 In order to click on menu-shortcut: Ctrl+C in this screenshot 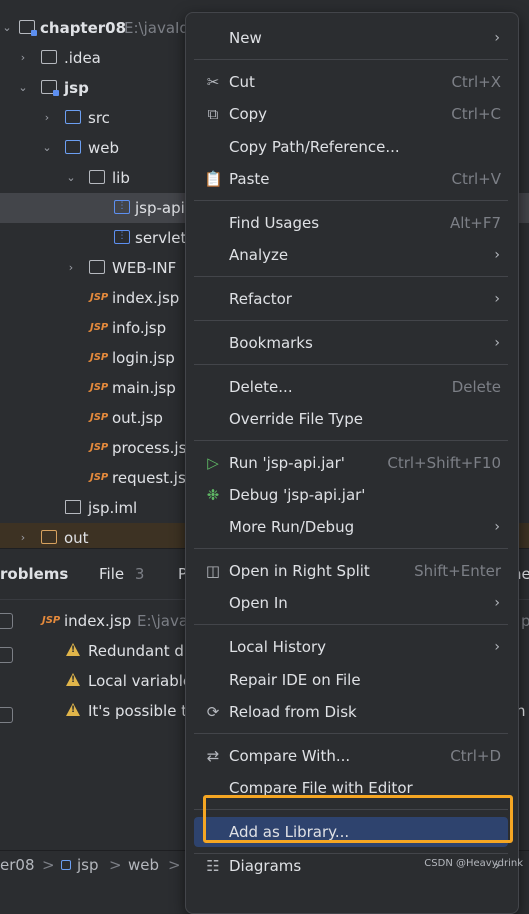, I will do `click(476, 114)`.